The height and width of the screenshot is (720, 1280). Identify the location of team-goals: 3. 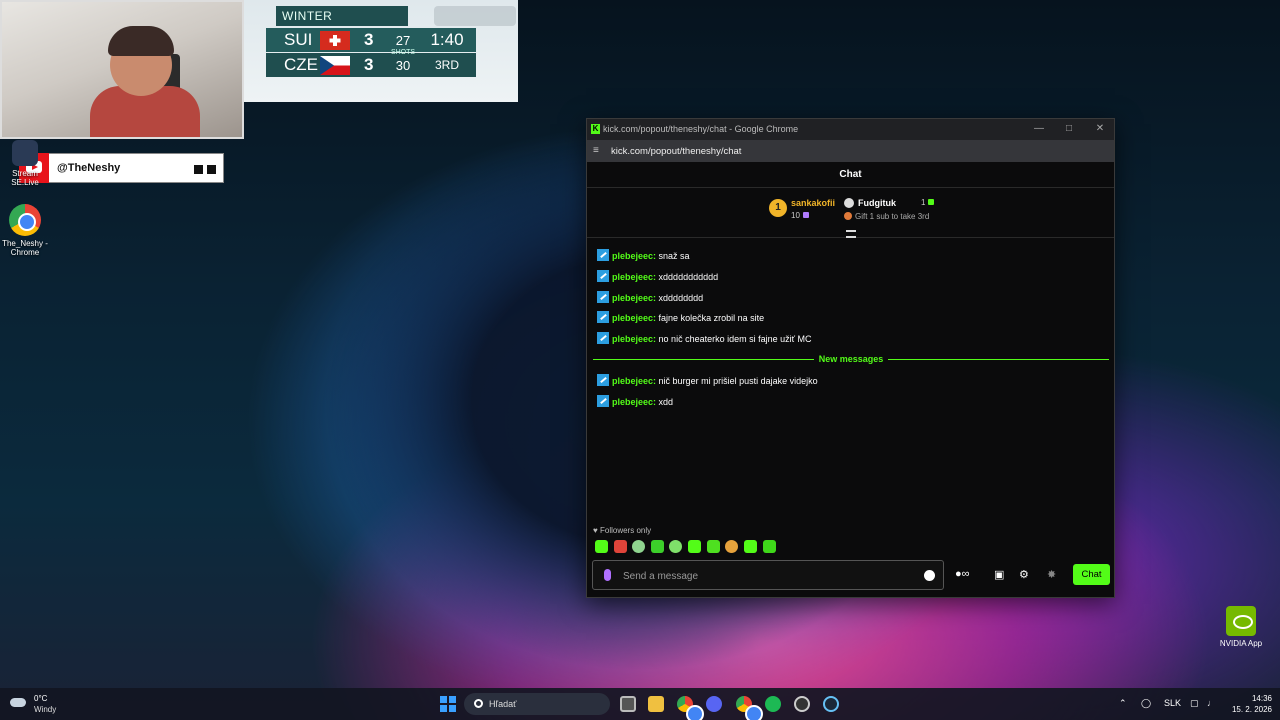
(369, 39).